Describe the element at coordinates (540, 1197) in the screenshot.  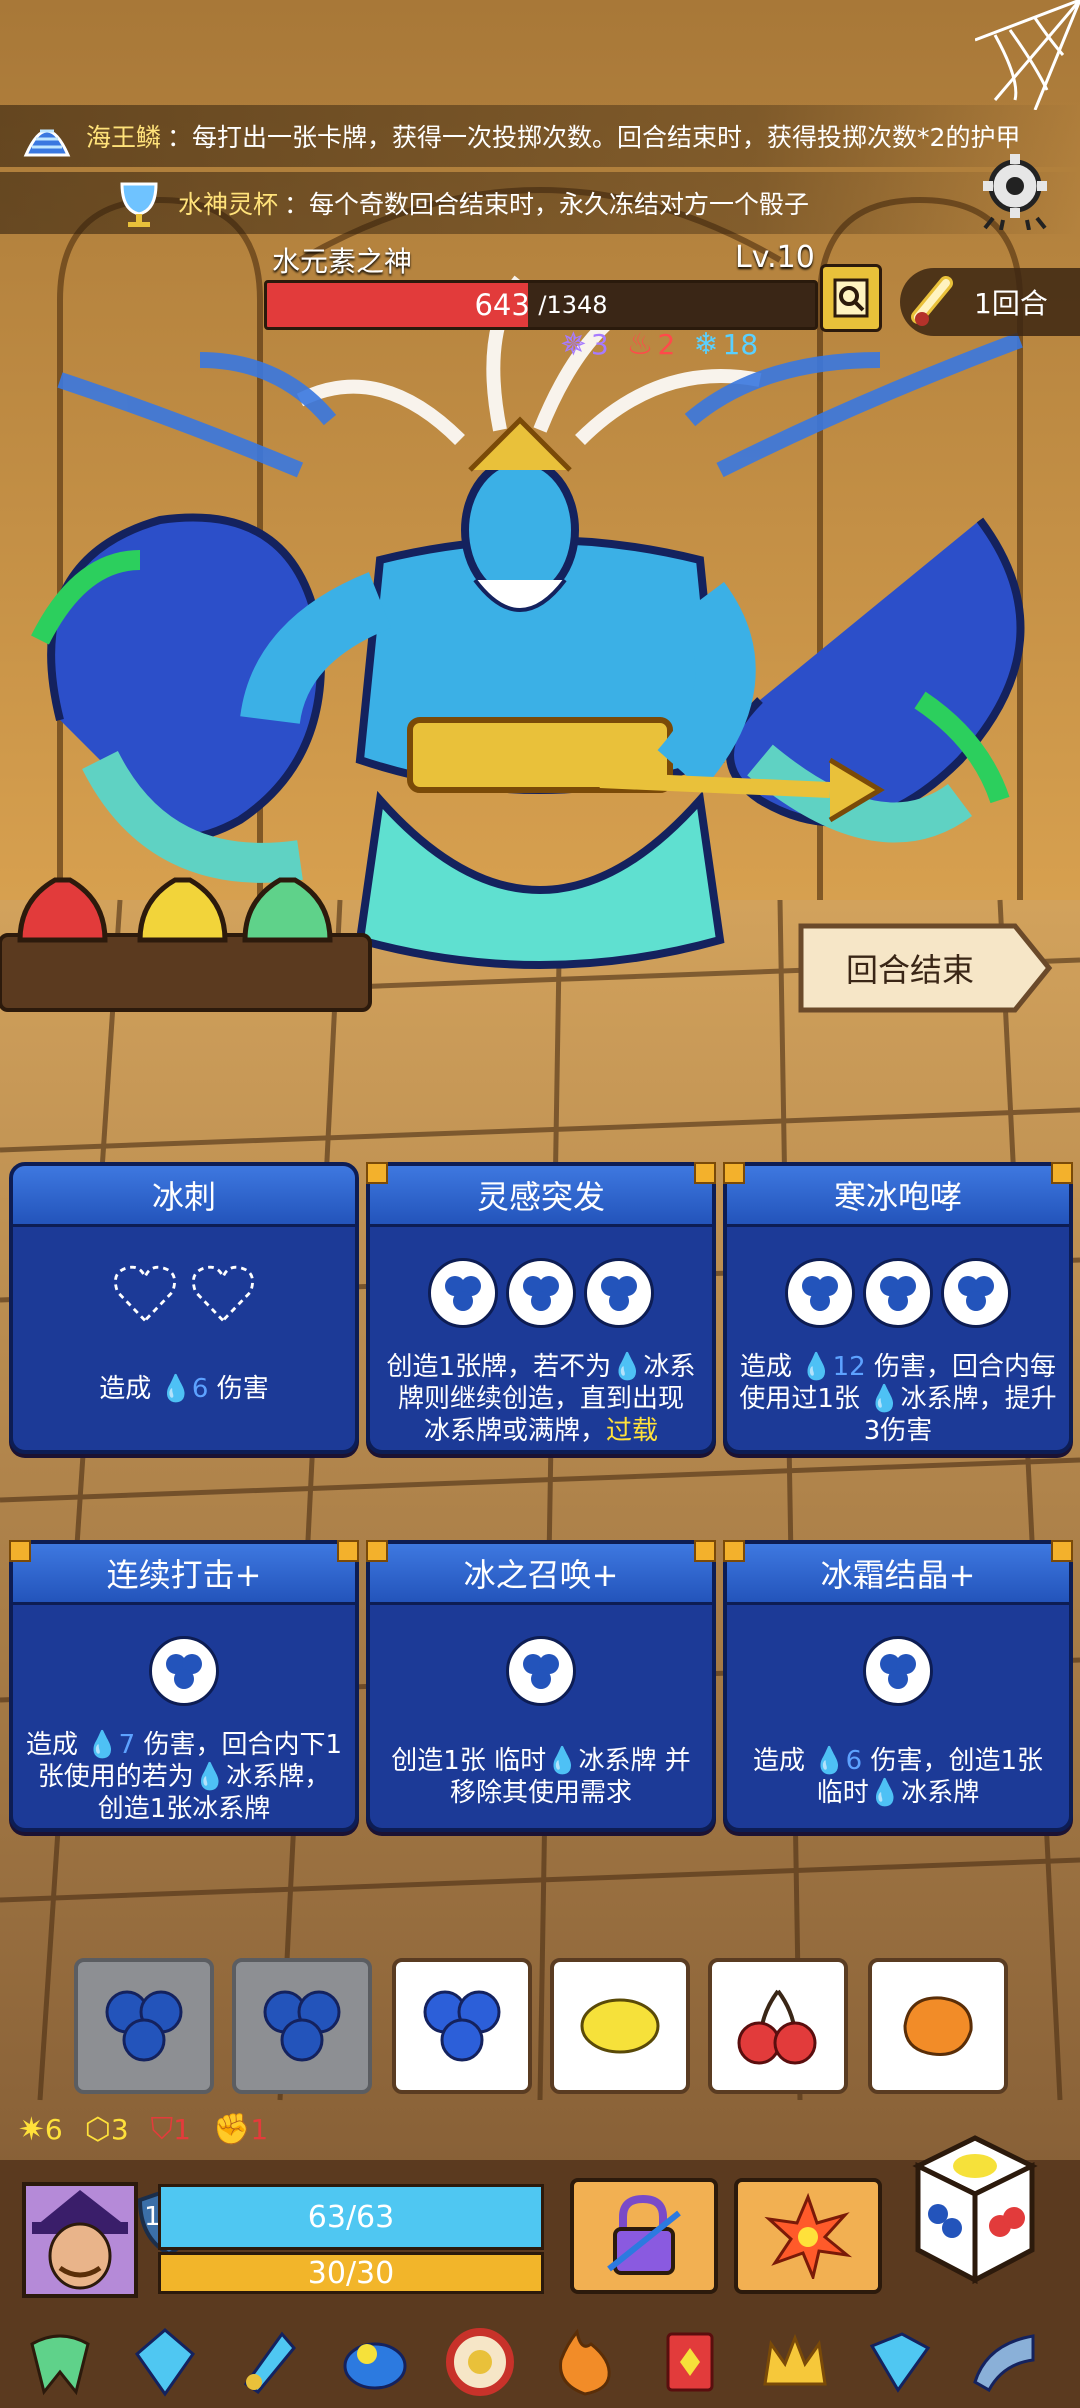
I see `card-title: 灵感突发` at that location.